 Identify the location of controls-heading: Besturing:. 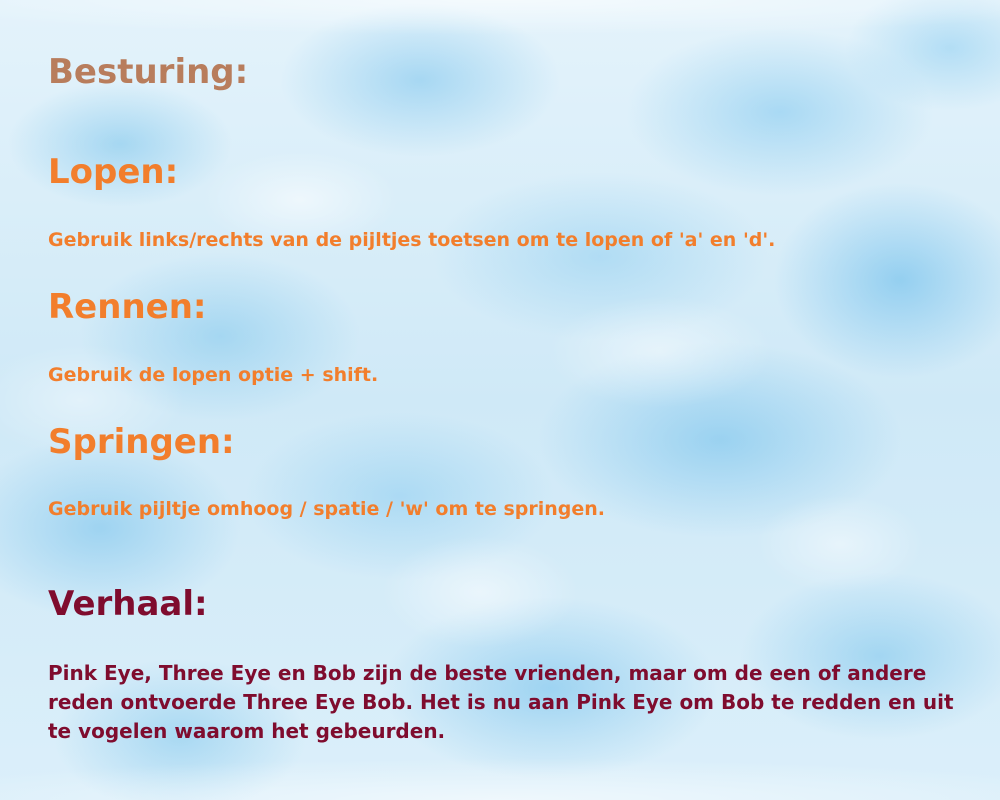
(148, 72).